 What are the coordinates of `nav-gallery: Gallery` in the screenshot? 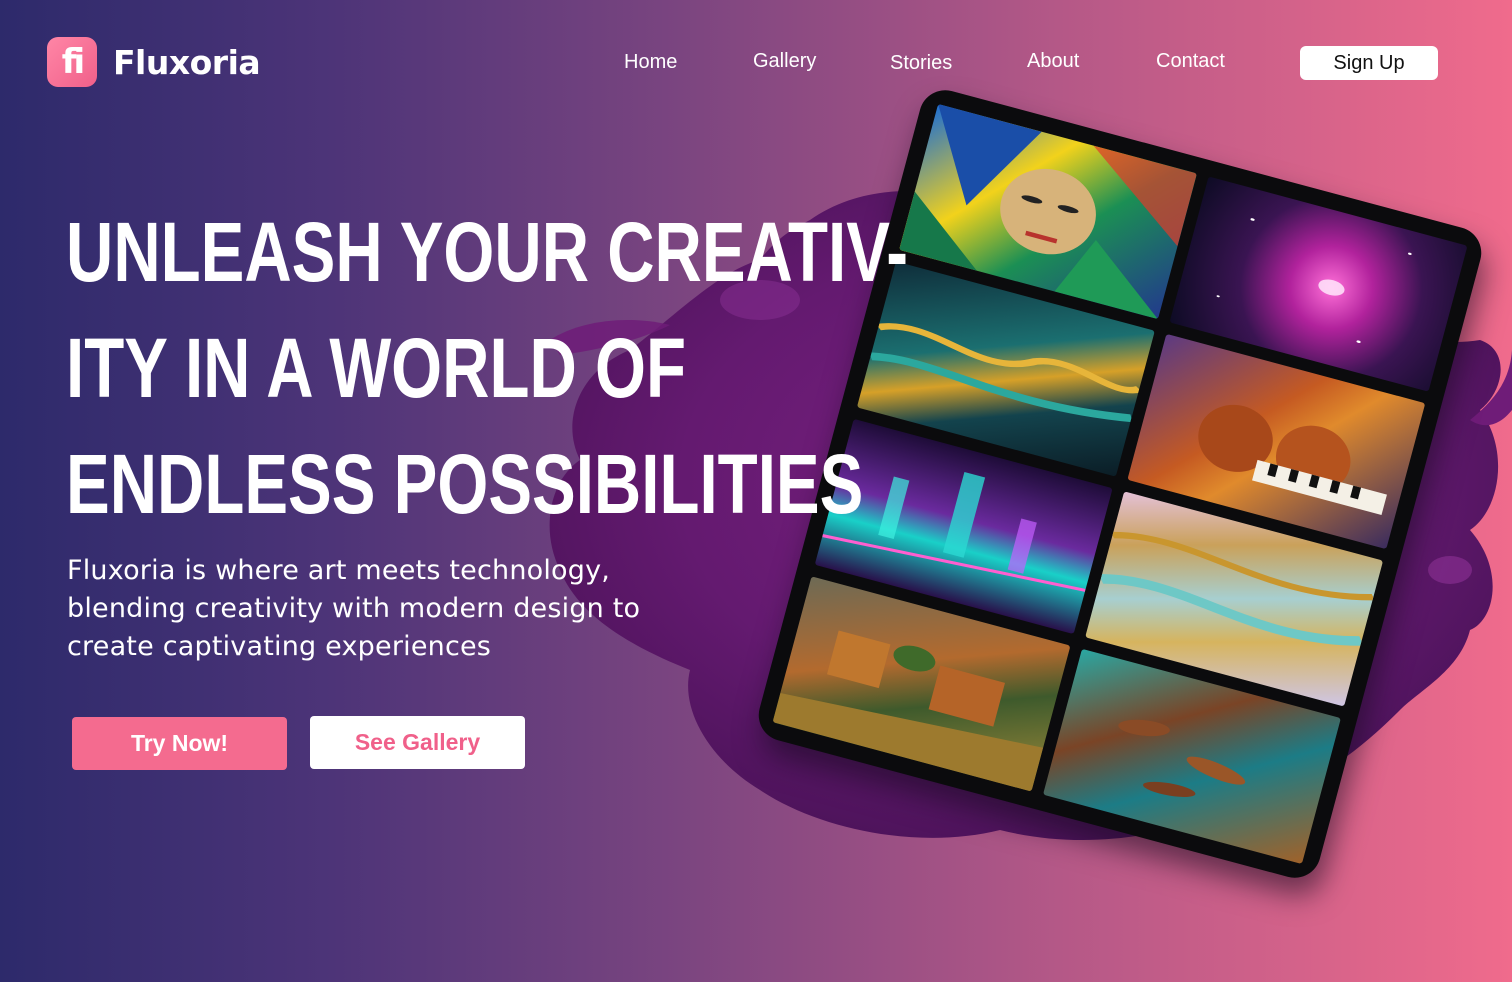 It's located at (784, 61).